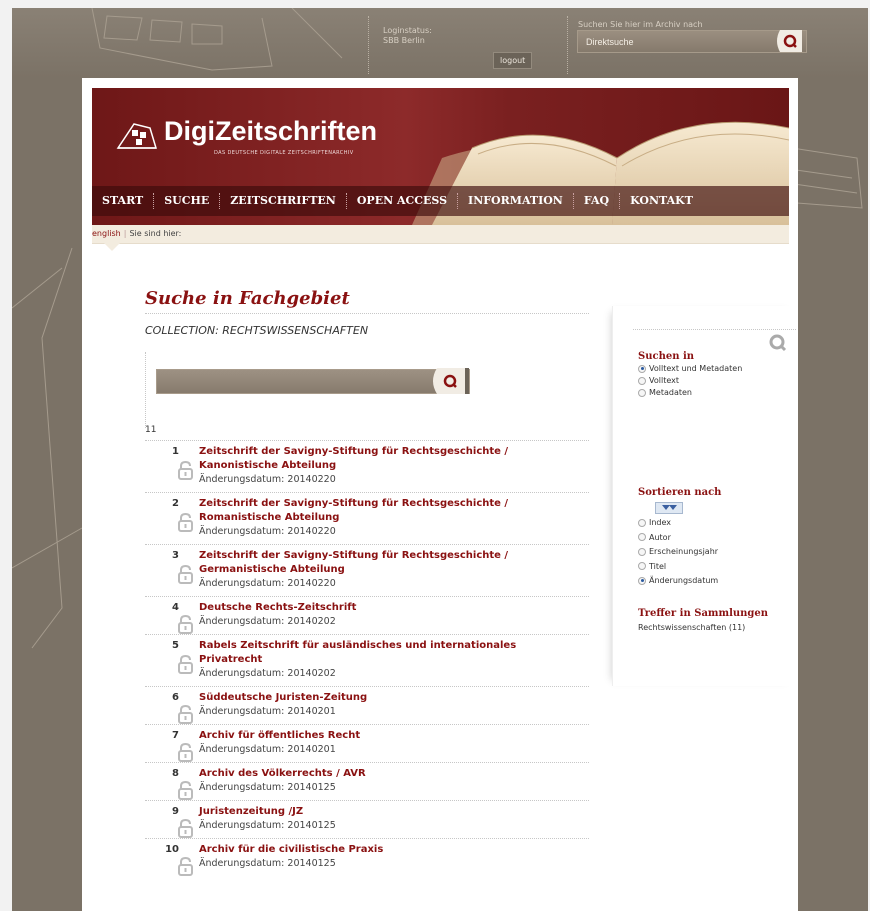 The image size is (870, 911). What do you see at coordinates (661, 201) in the screenshot?
I see `nav-kontakt: KONTAKT` at bounding box center [661, 201].